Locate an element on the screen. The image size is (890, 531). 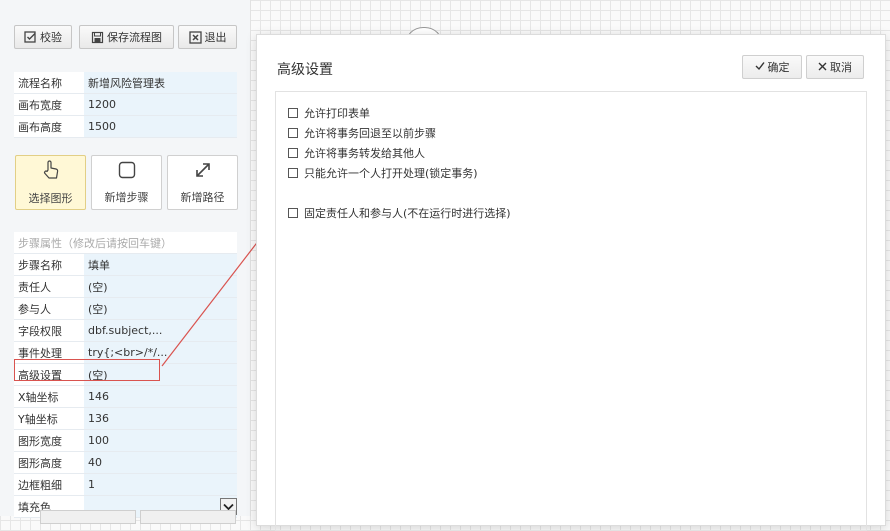
option-allow-forward: 允许将事务转发给其他人 is located at coordinates (356, 153).